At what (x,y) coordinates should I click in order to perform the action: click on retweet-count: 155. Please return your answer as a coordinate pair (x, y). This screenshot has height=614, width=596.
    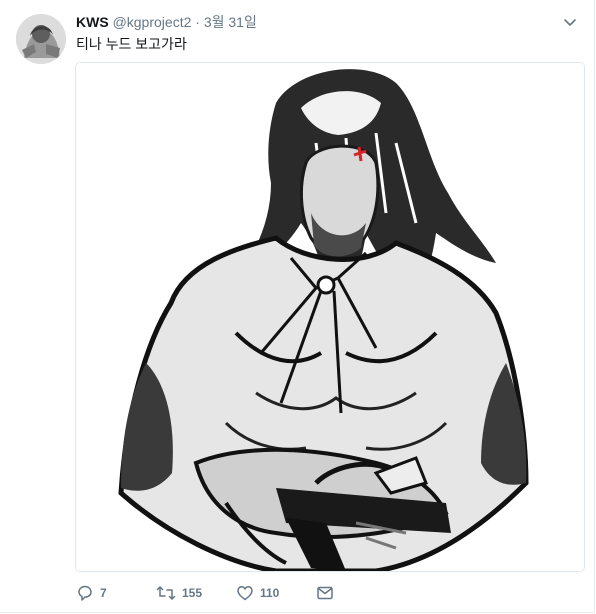
    Looking at the image, I should click on (192, 593).